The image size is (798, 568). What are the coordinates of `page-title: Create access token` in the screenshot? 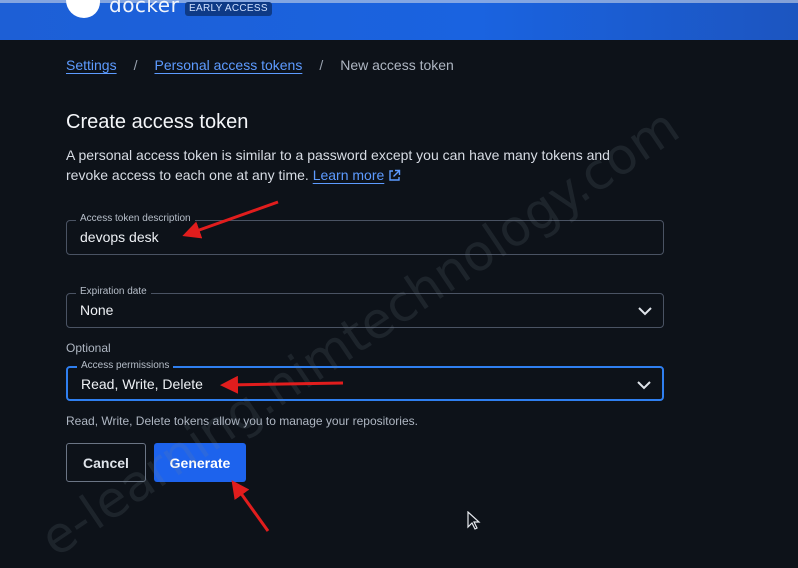 It's located at (157, 122).